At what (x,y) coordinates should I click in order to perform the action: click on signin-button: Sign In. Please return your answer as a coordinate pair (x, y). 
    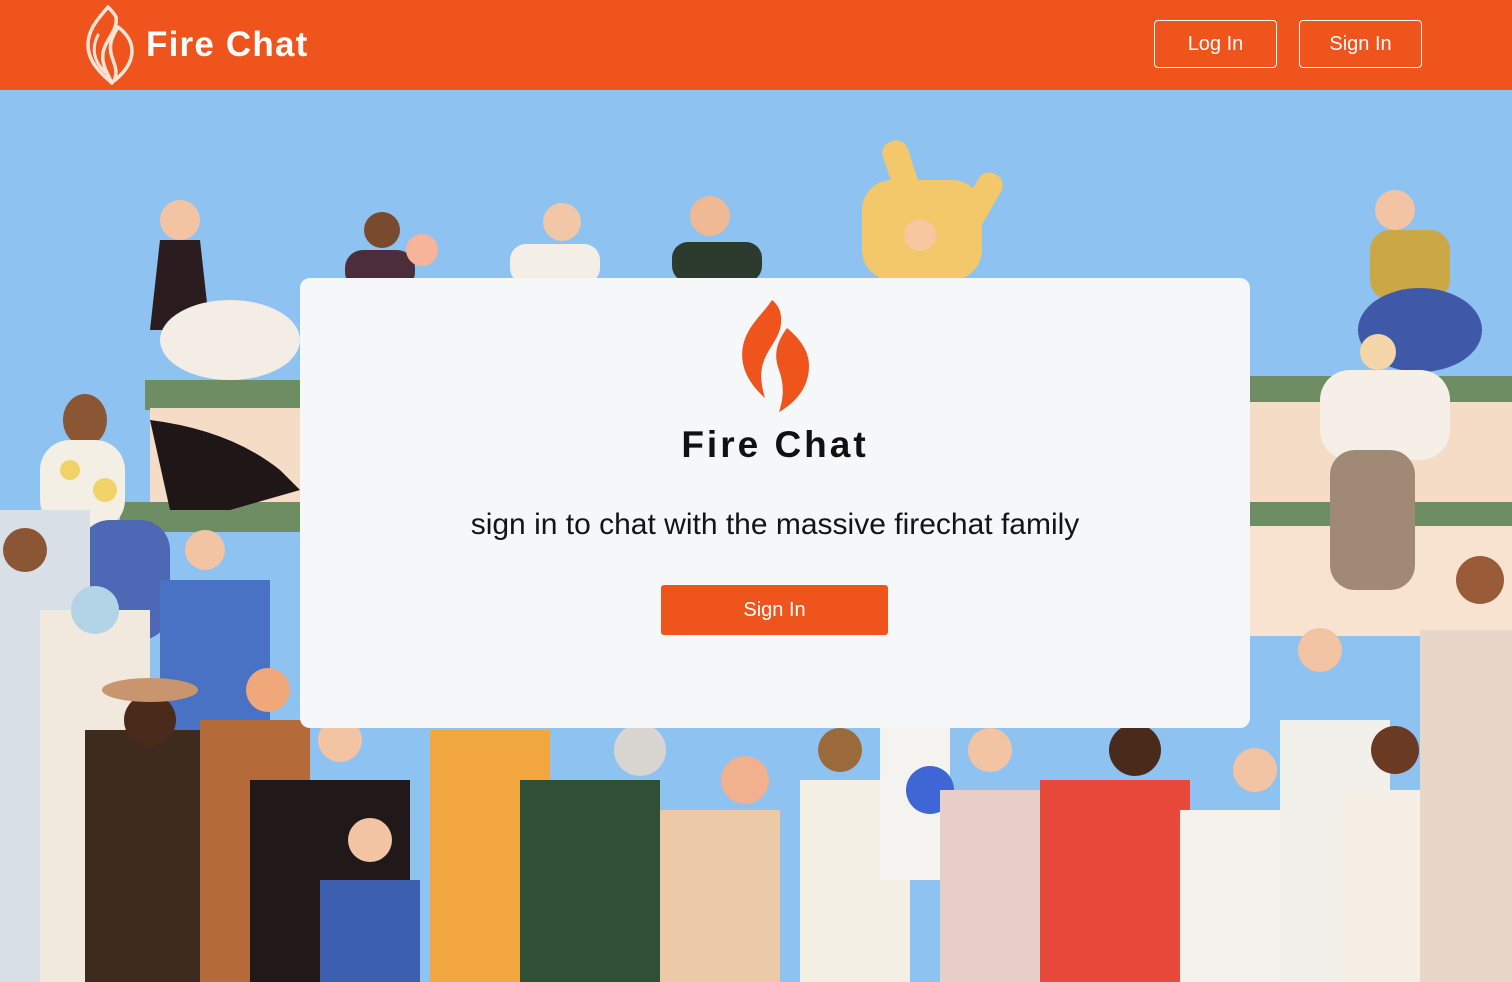
    Looking at the image, I should click on (774, 610).